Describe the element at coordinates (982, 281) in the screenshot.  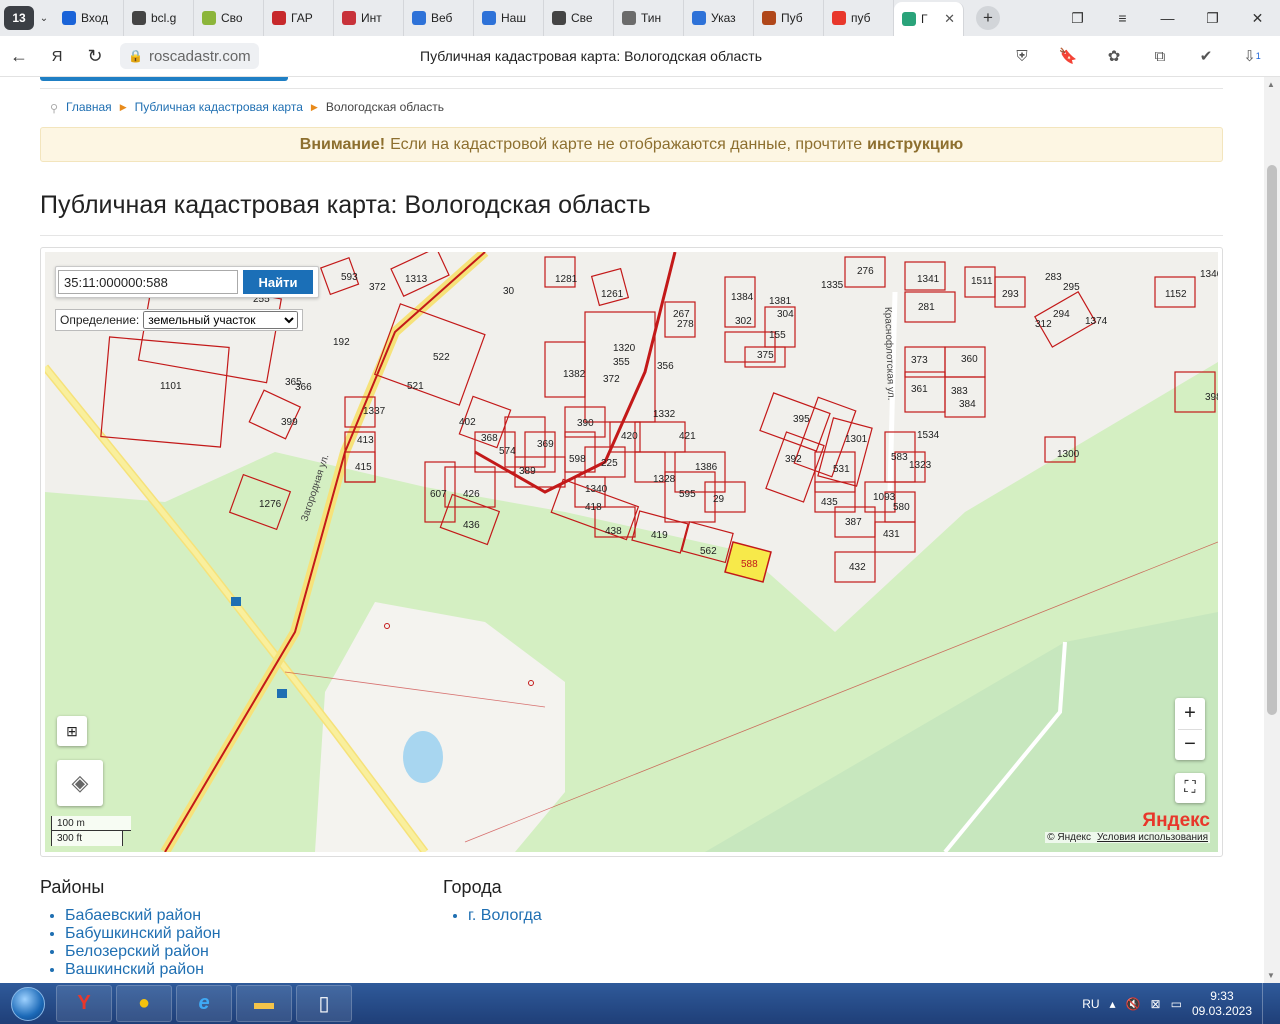
I see `parcel-label: 1511` at that location.